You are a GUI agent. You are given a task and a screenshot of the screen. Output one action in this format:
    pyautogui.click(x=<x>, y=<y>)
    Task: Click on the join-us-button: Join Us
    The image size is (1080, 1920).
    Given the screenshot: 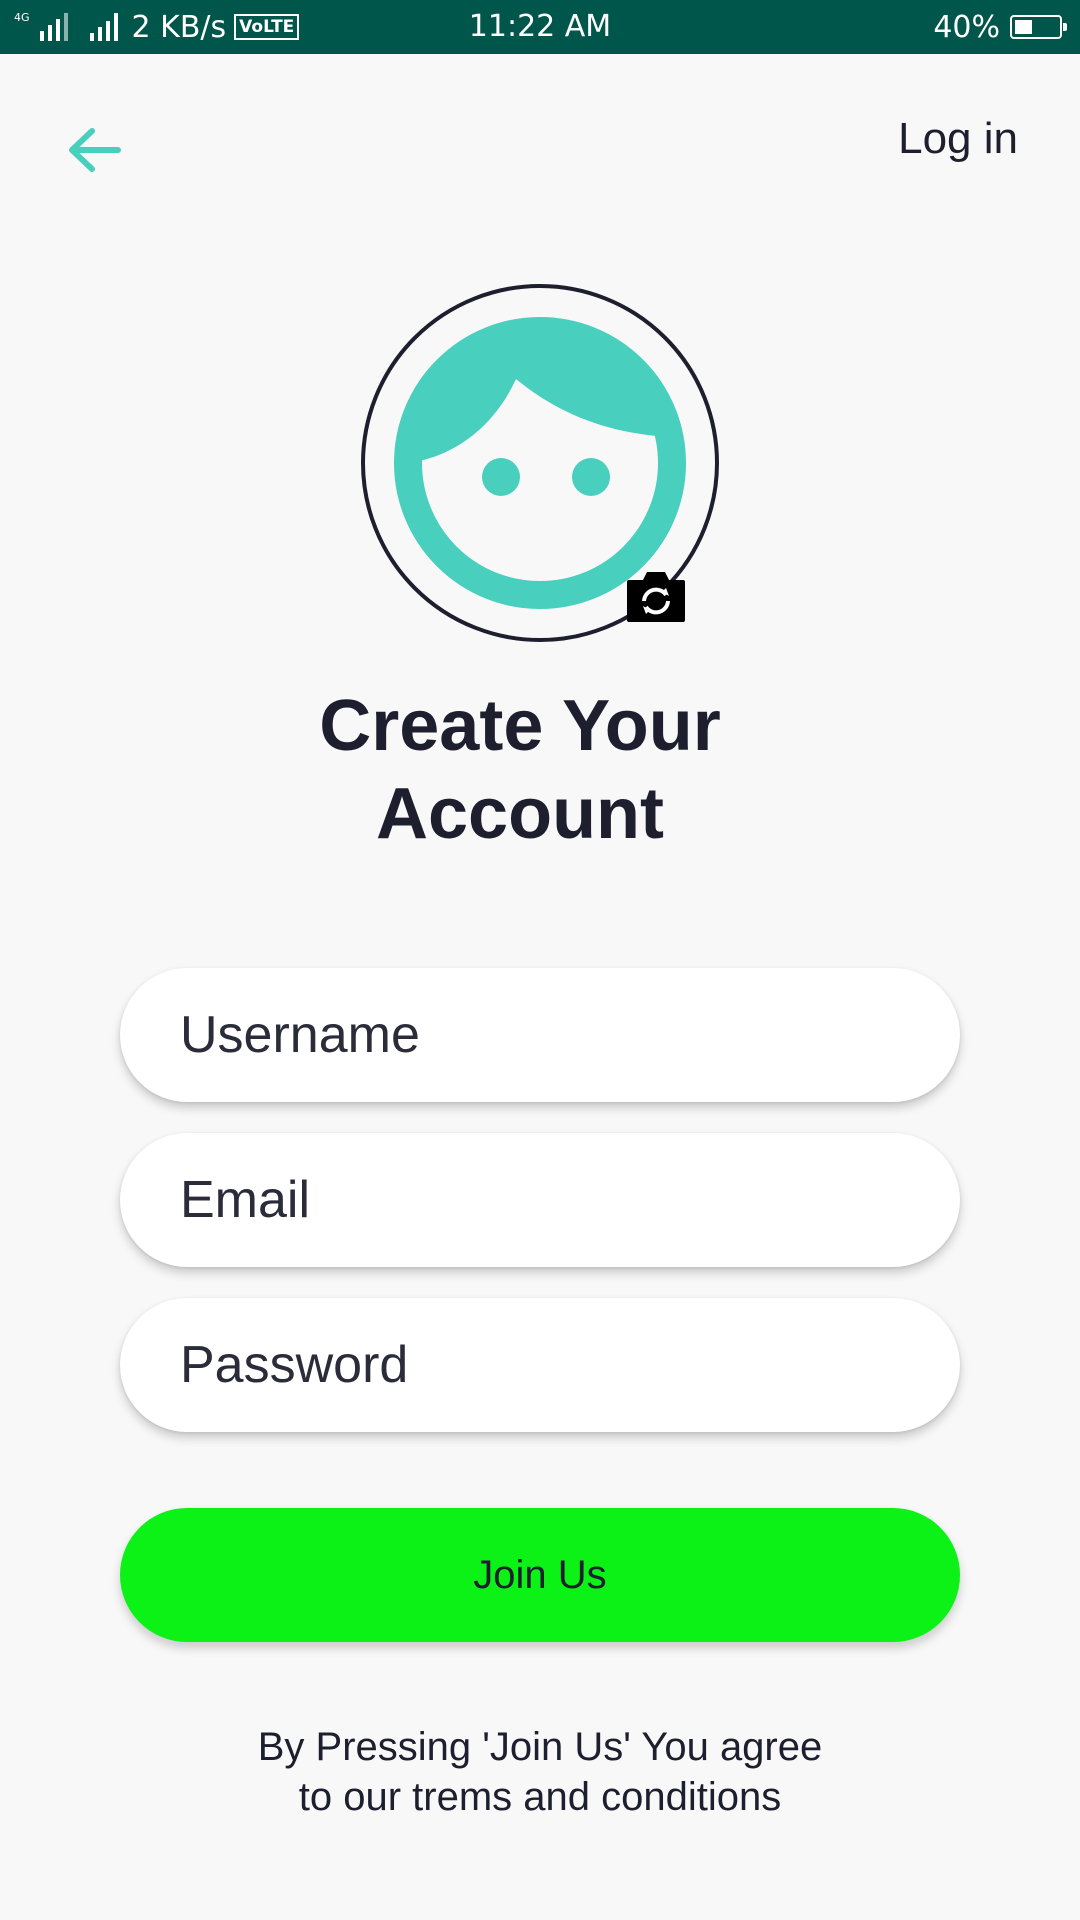 What is the action you would take?
    pyautogui.click(x=540, y=1575)
    